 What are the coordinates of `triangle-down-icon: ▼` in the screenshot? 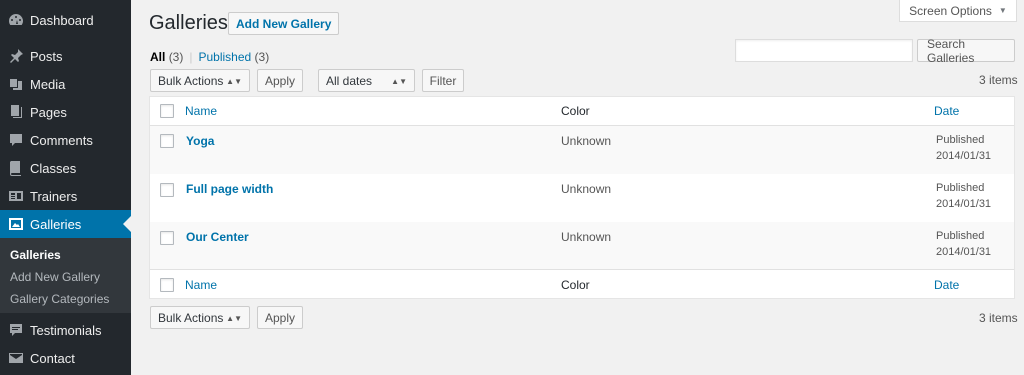 It's located at (1002, 10).